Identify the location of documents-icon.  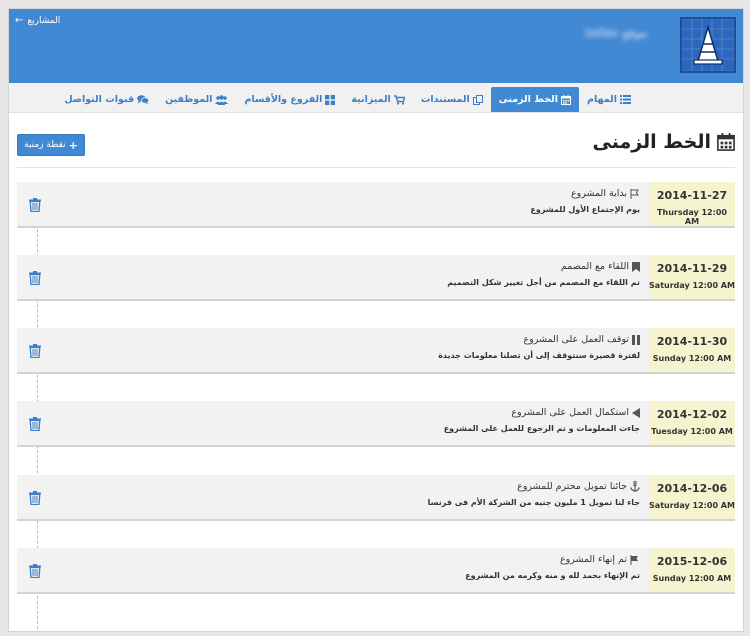
(477, 99).